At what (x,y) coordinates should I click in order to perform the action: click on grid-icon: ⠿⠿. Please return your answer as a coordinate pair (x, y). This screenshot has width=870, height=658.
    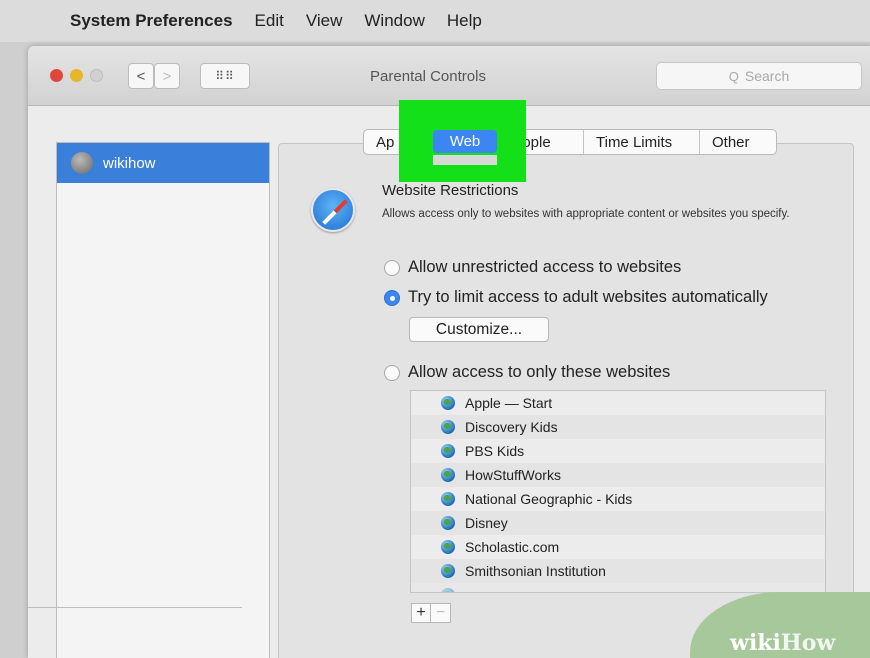
    Looking at the image, I should click on (225, 76).